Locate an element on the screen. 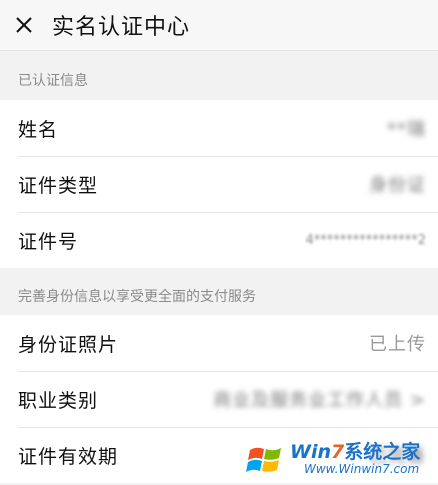  watermark-text: Win7系统之家 Www.Winwin7.com is located at coordinates (355, 459).